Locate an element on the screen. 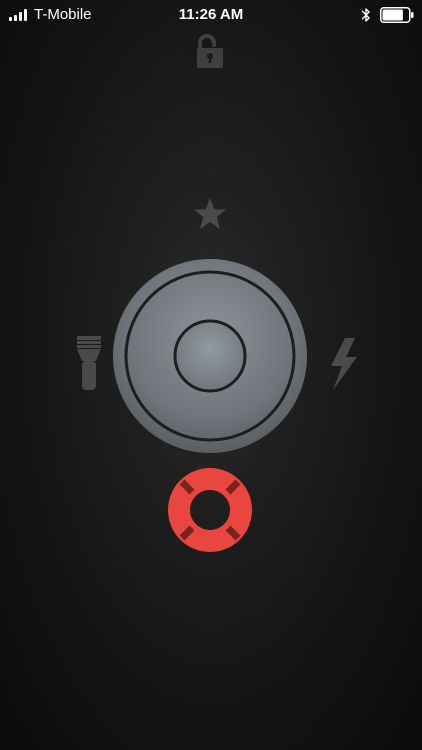  lightning-bolt-icon is located at coordinates (343, 364).